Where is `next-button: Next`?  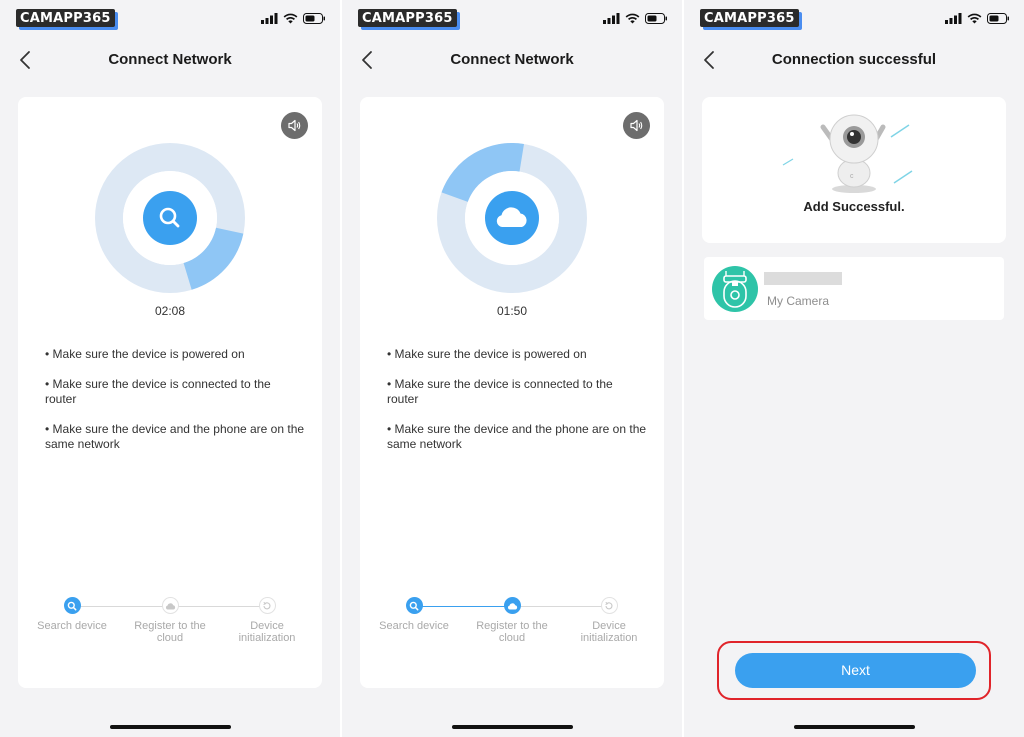
next-button: Next is located at coordinates (855, 670).